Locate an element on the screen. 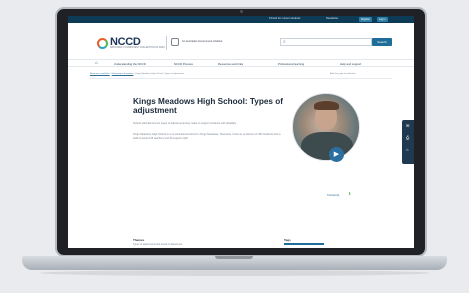  utility-link-newsletter: Newsletter is located at coordinates (332, 18).